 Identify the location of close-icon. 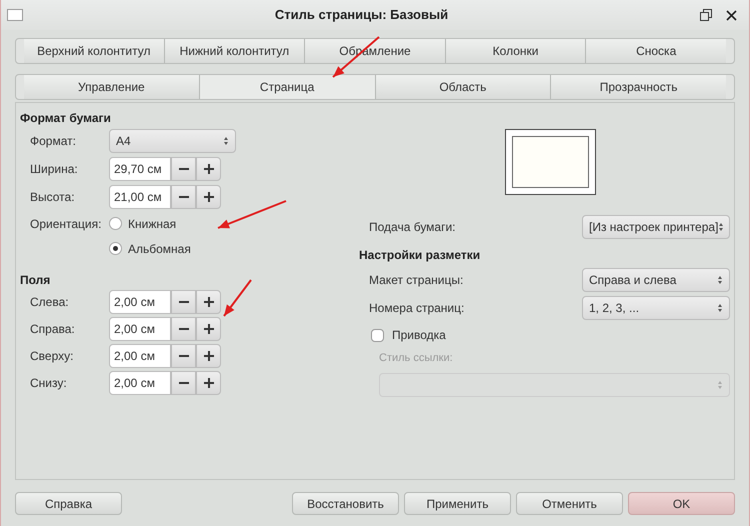
(731, 15).